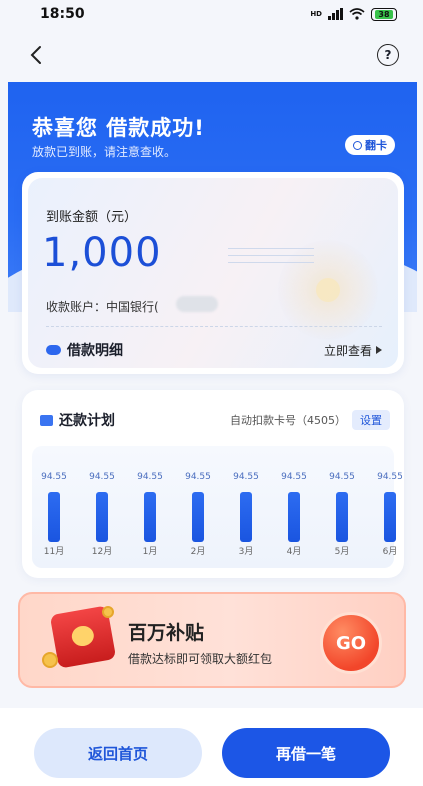 The image size is (423, 786). I want to click on installment-column: 94.55 6月, so click(390, 507).